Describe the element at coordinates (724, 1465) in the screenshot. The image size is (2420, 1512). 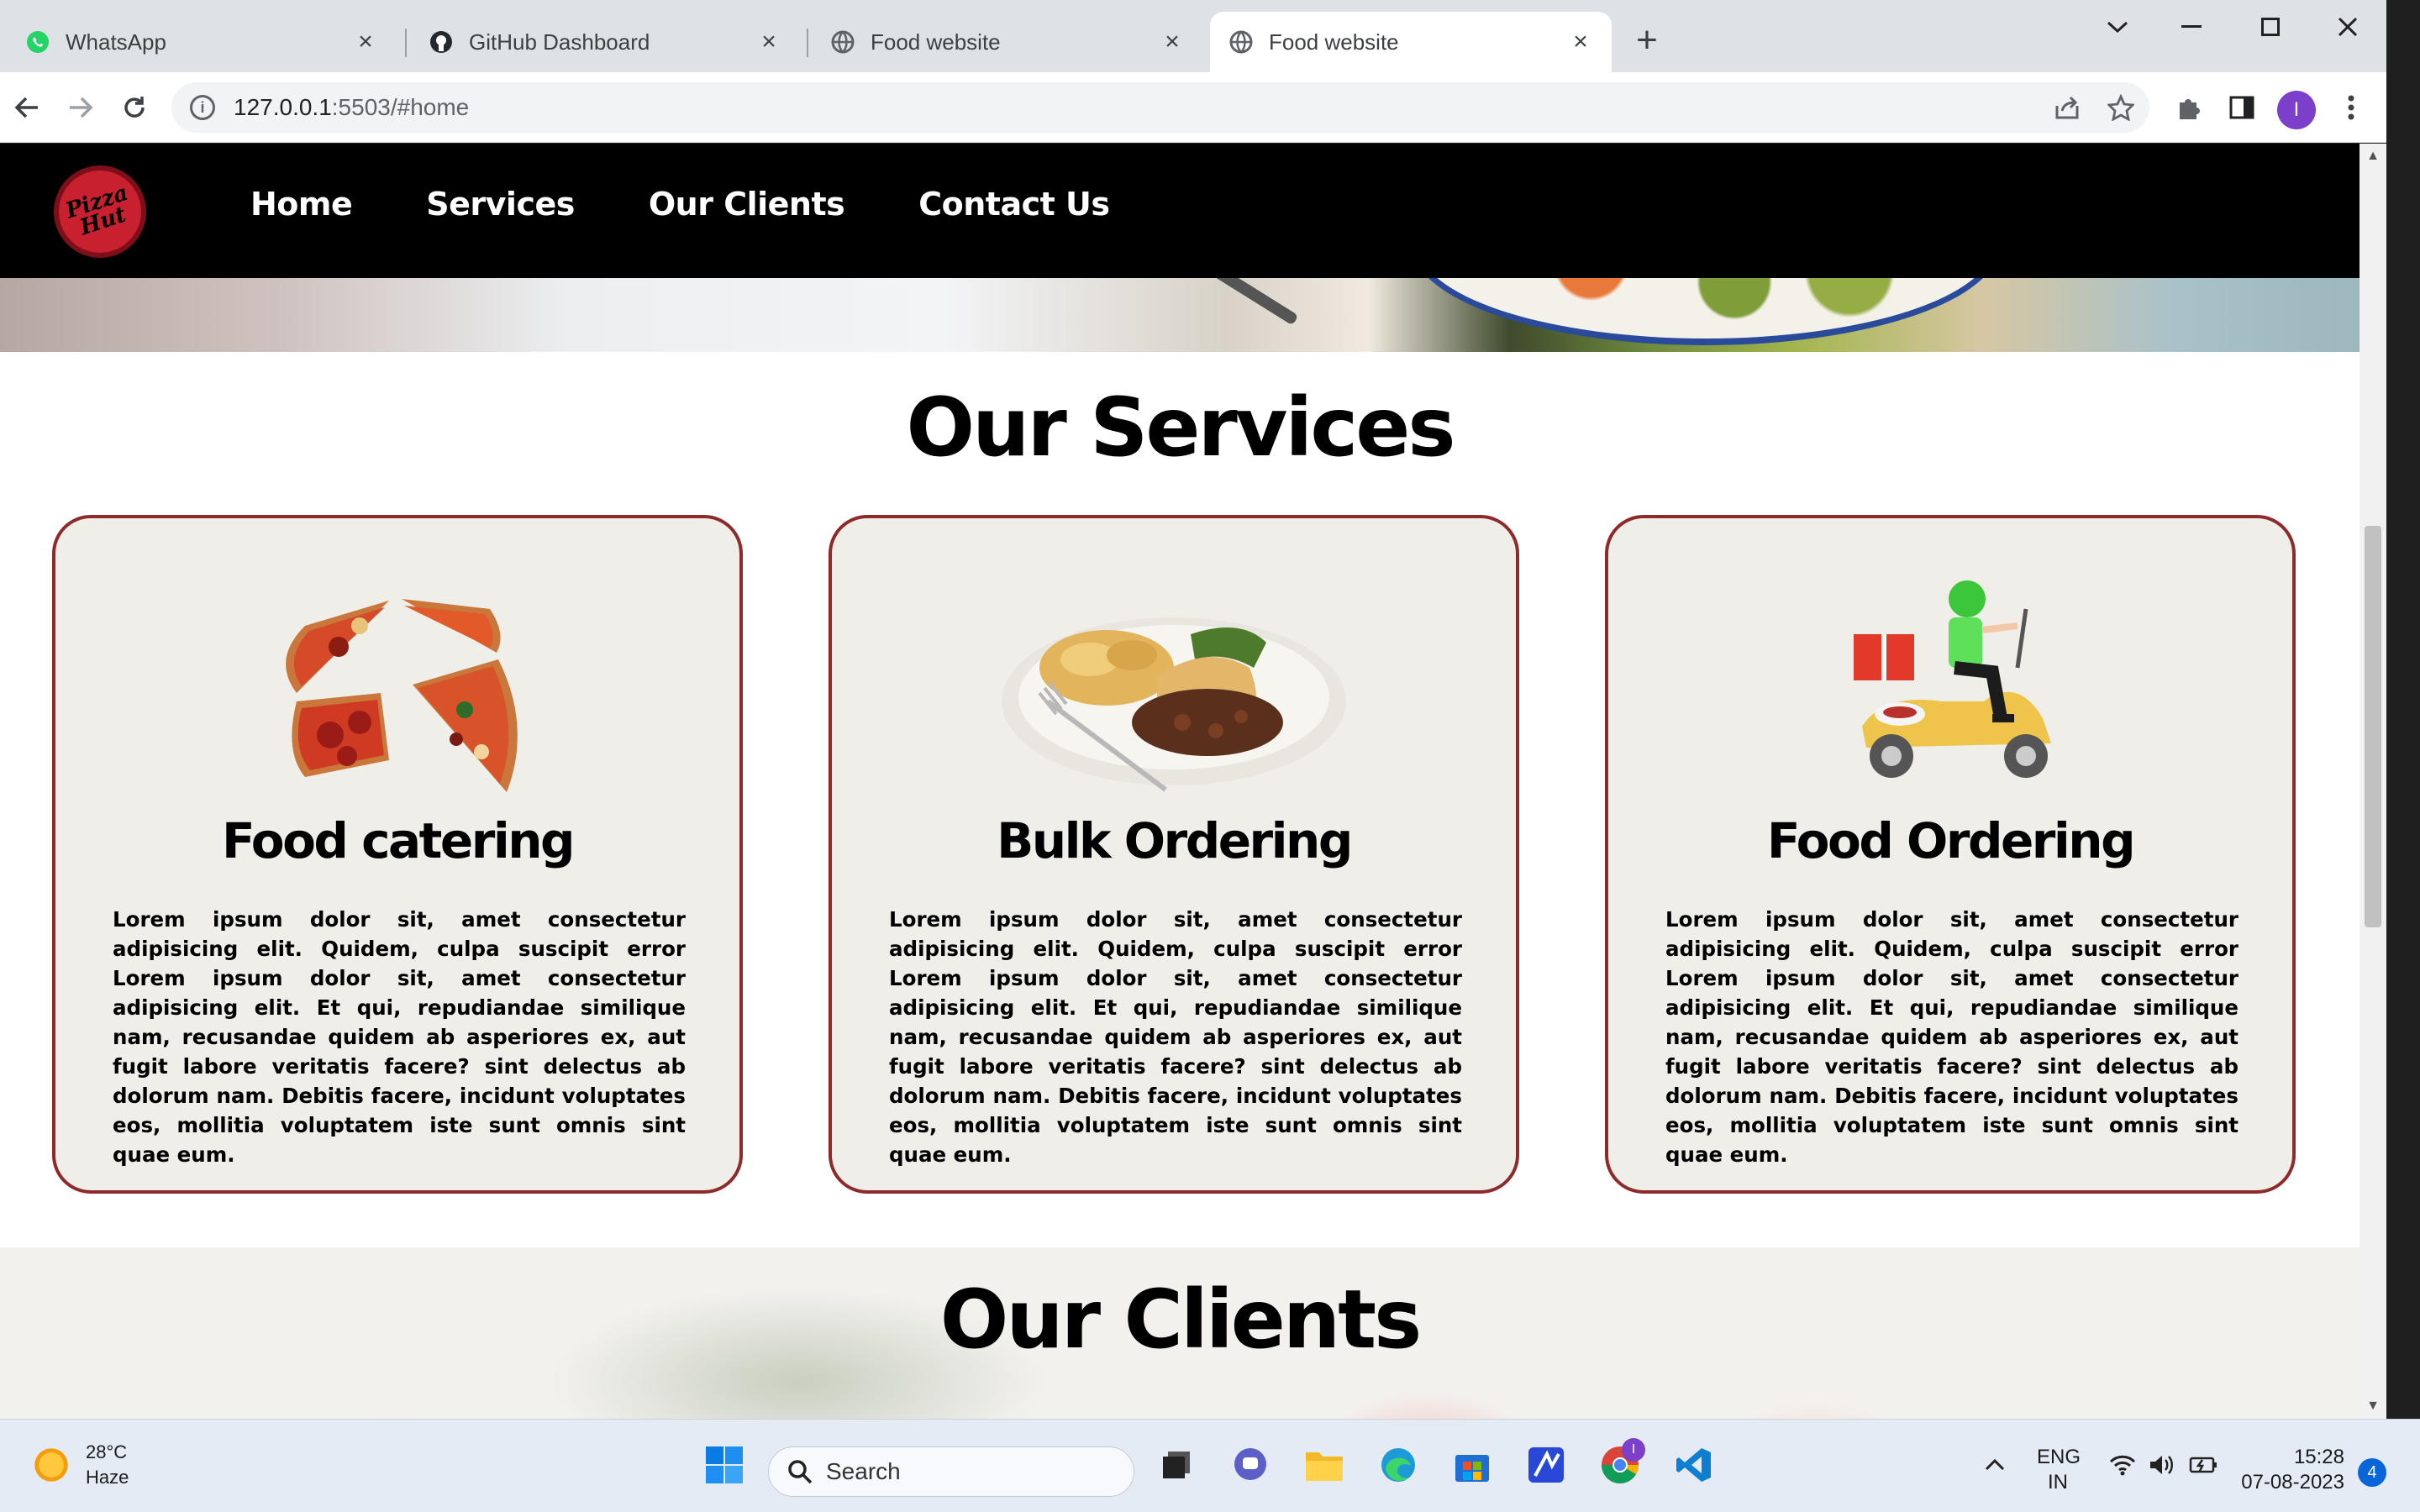
I see `windows-start-icon` at that location.